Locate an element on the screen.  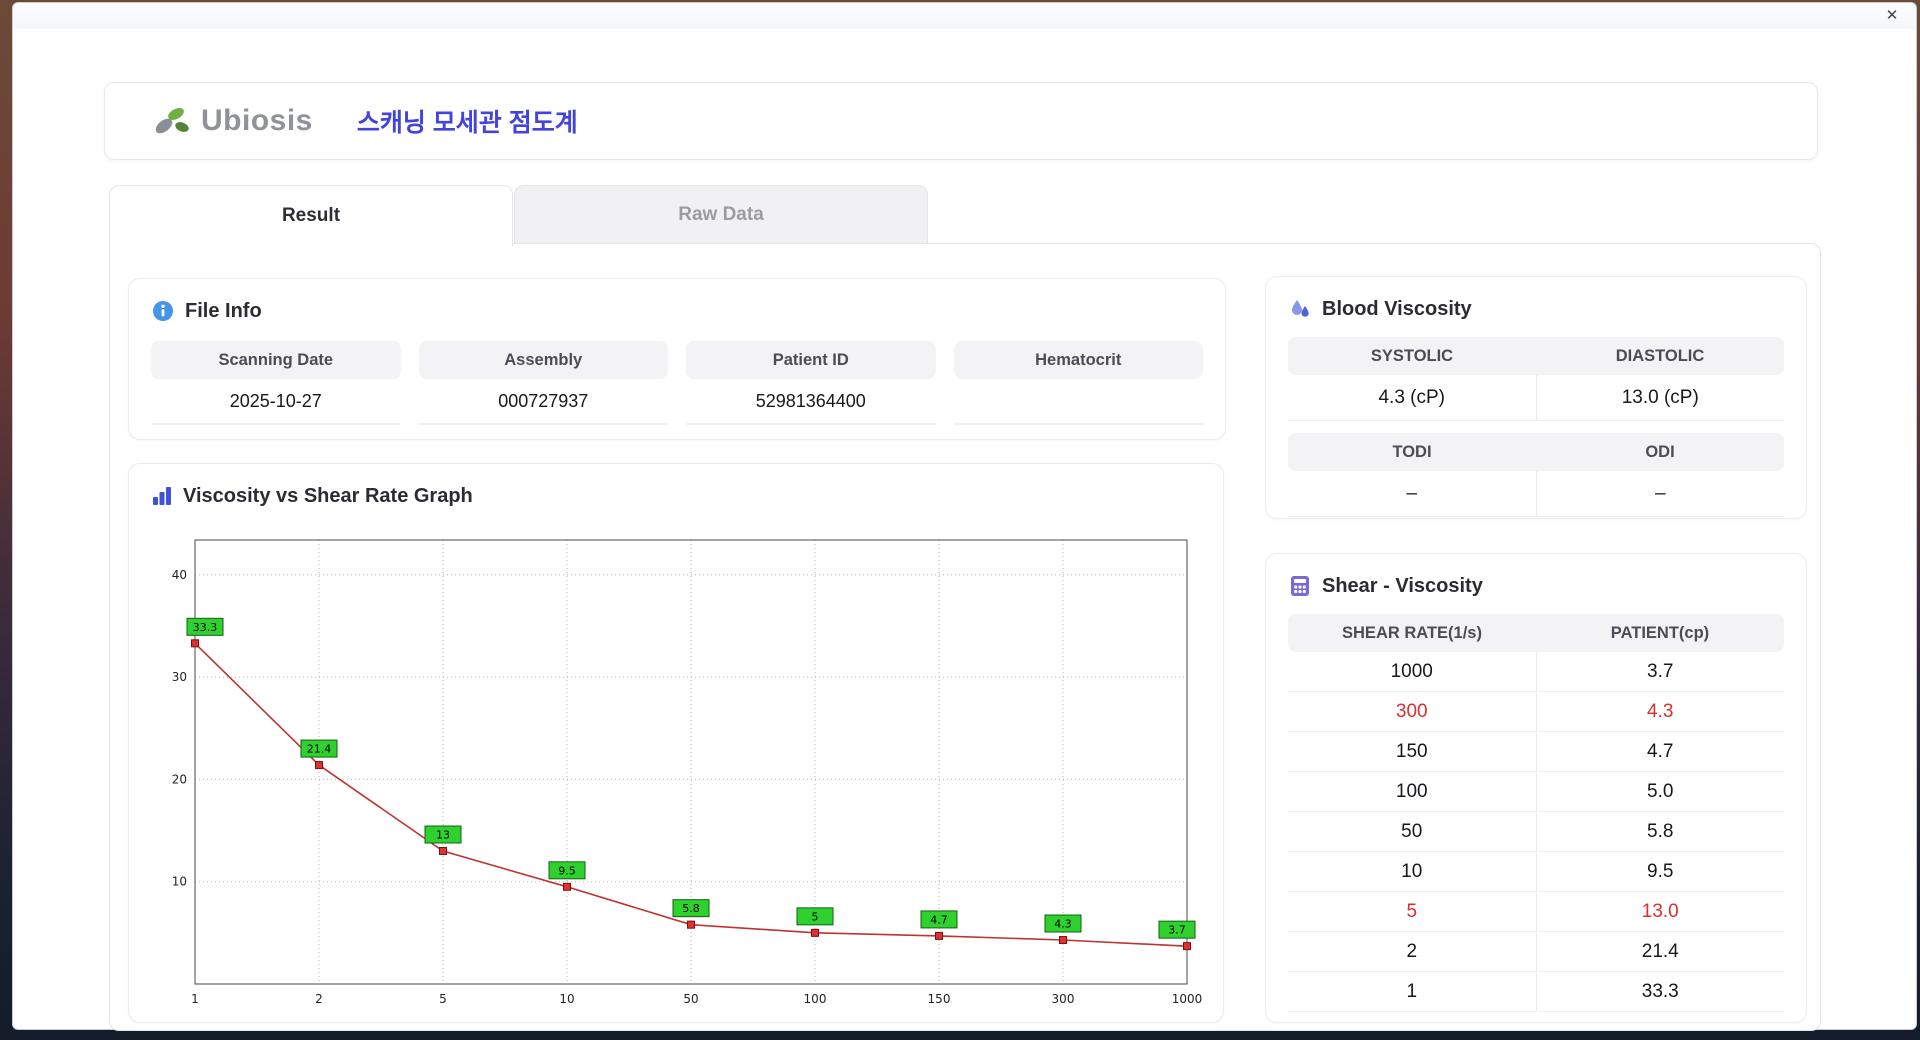
graph-title: Viscosity vs Shear Rate Graph is located at coordinates (328, 495).